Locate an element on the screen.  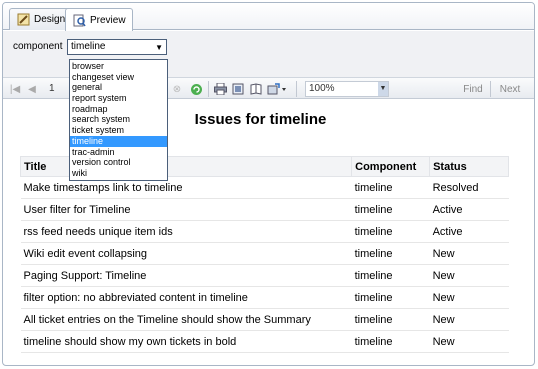
dropdown-option: general is located at coordinates (118, 87).